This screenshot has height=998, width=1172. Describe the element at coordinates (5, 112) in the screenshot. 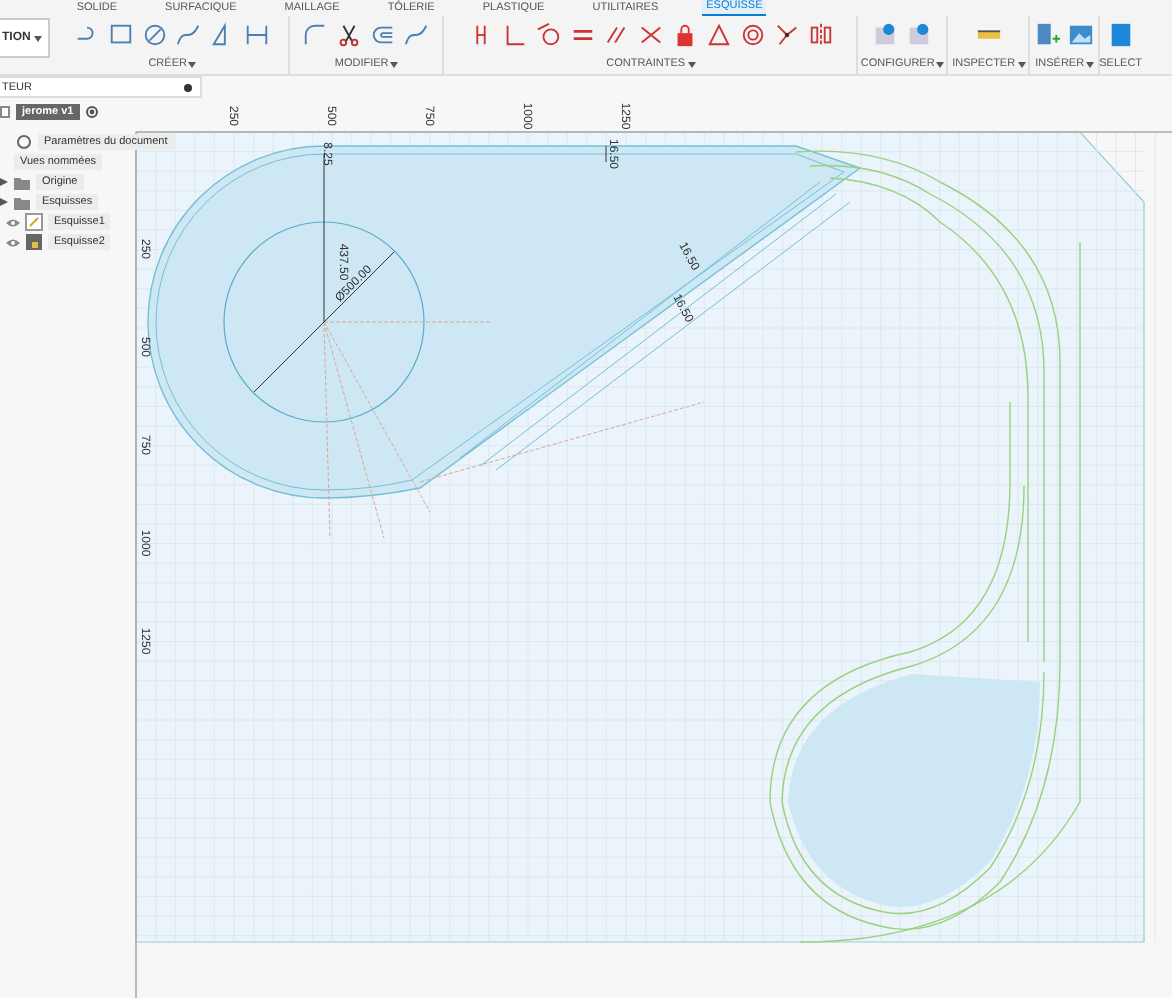

I see `checkbox-icon` at that location.